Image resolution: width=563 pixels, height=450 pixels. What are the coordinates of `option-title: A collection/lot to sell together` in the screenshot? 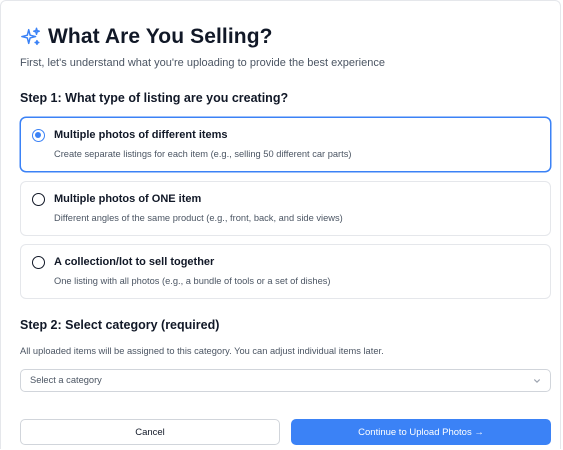 It's located at (134, 262).